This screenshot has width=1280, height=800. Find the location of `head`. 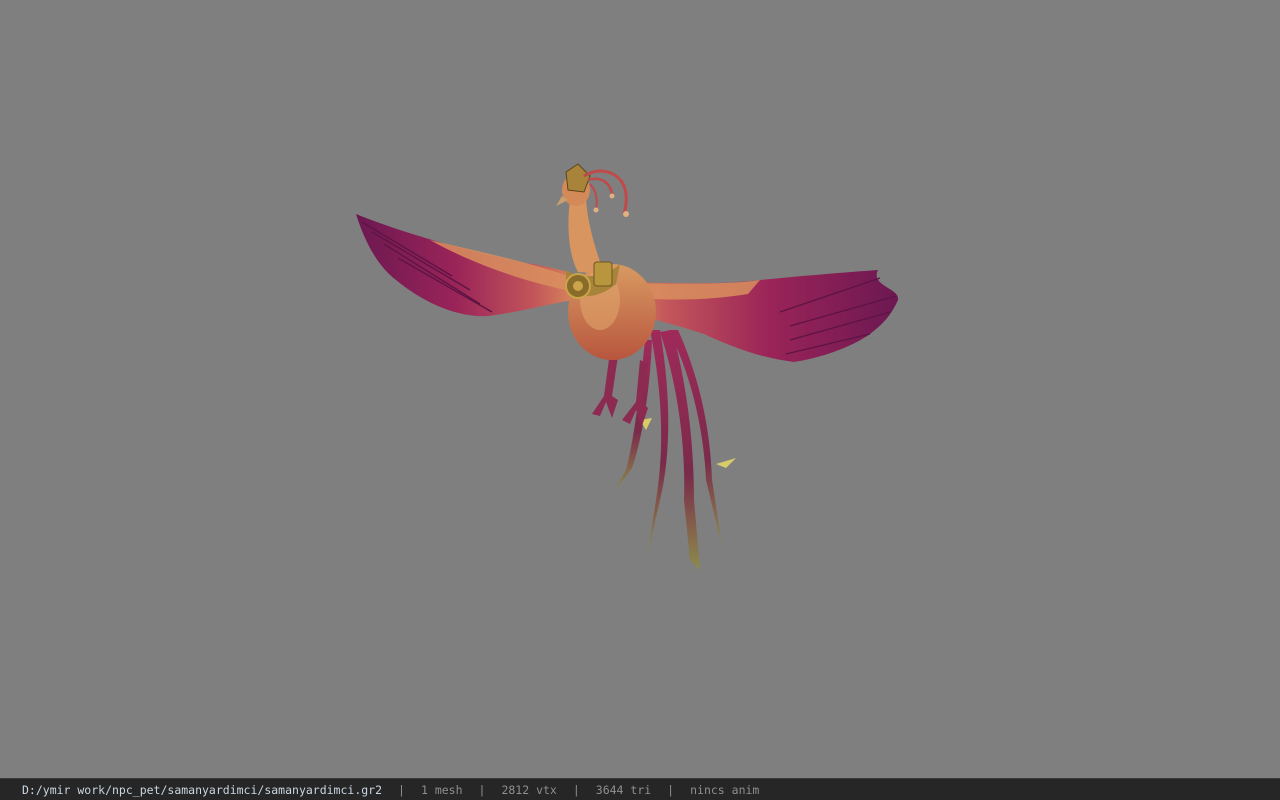

head is located at coordinates (592, 190).